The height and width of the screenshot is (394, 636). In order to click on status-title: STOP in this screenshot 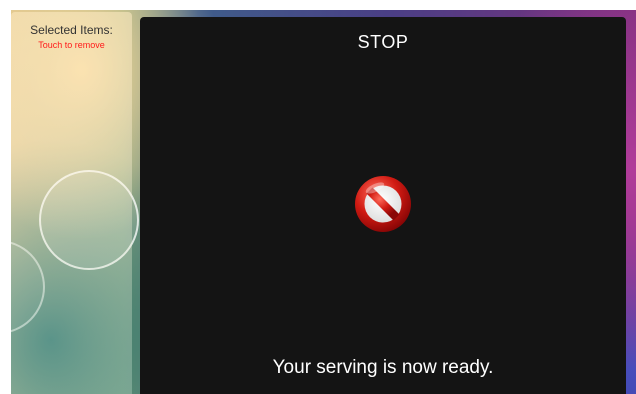, I will do `click(383, 42)`.